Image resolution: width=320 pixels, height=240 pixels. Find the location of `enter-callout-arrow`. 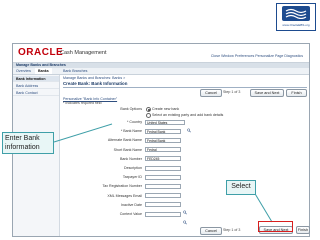

enter-callout-arrow is located at coordinates (83, 133).